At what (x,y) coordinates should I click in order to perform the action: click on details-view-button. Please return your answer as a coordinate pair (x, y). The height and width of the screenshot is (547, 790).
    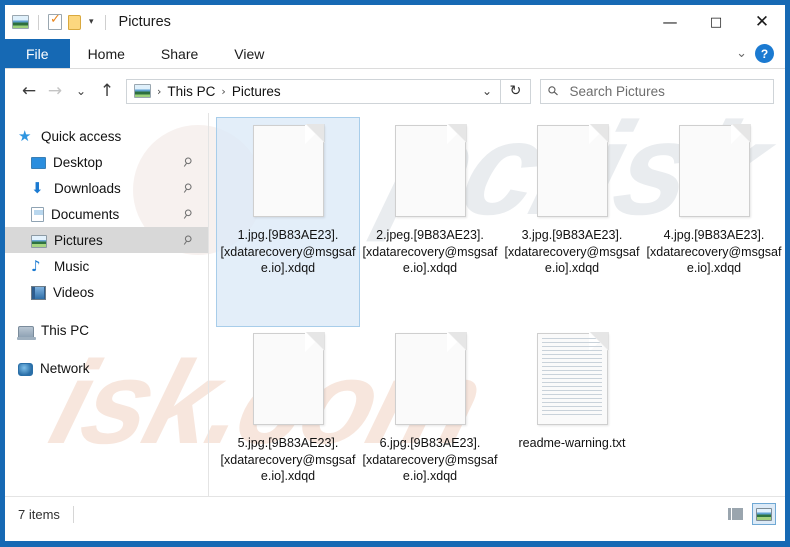
    Looking at the image, I should click on (735, 514).